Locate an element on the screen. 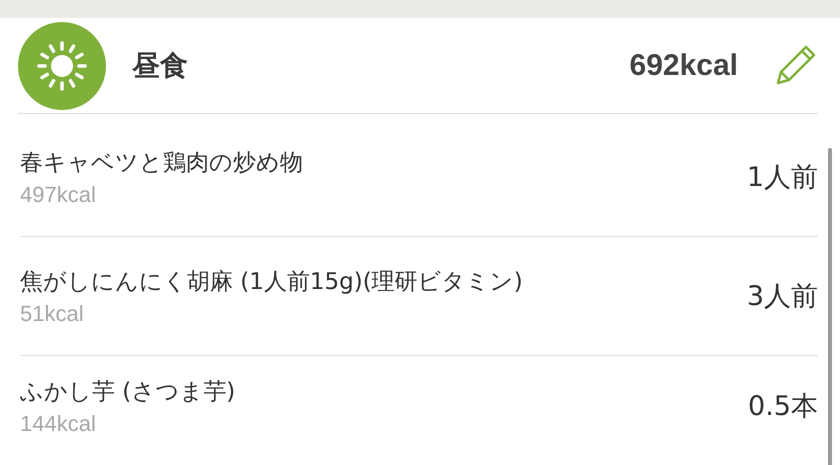  serving-amount: 0.5本 is located at coordinates (783, 407).